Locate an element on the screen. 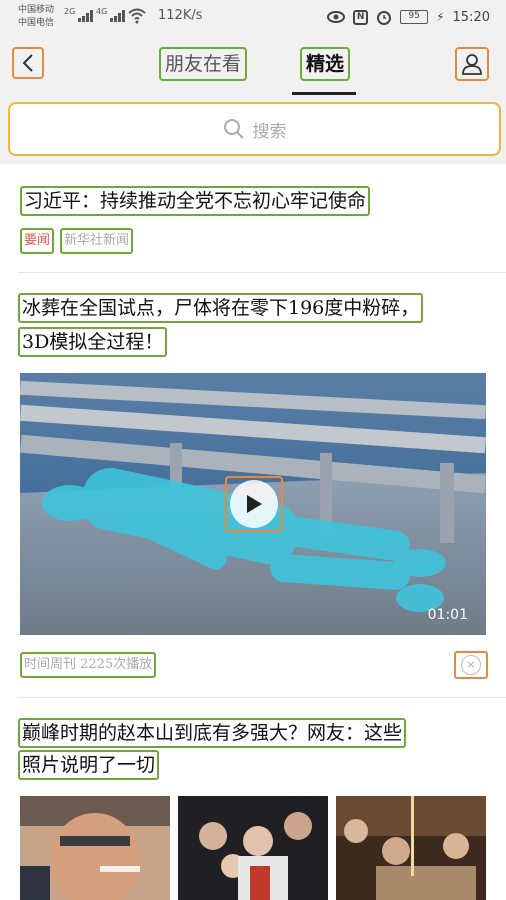 The image size is (506, 900). clock-time: 15:20 is located at coordinates (471, 17).